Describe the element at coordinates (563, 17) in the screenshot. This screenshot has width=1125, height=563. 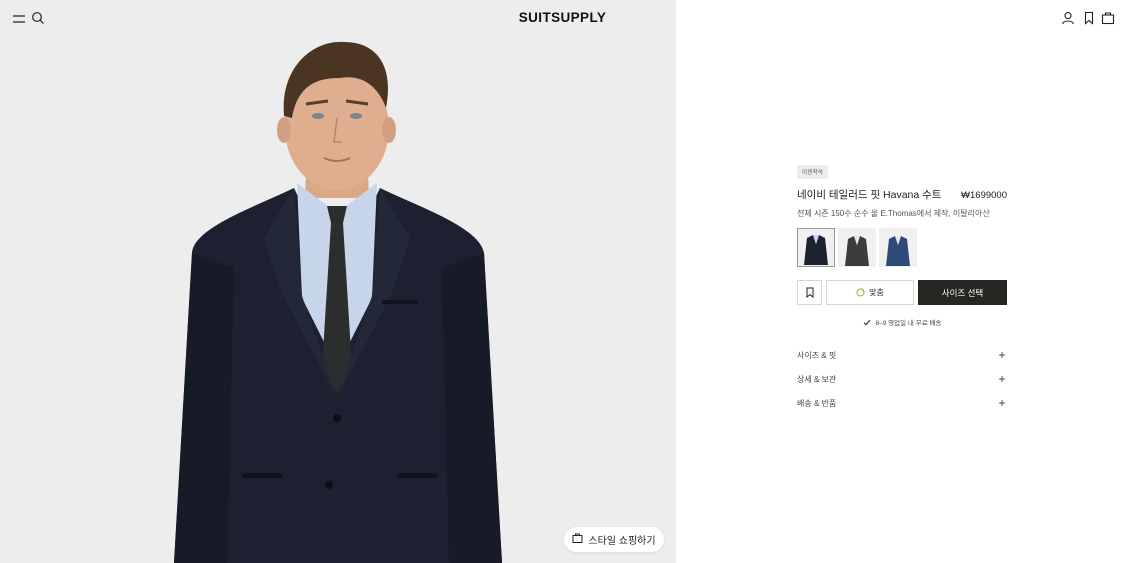
I see `brand-logo: SUITSUPPLY` at that location.